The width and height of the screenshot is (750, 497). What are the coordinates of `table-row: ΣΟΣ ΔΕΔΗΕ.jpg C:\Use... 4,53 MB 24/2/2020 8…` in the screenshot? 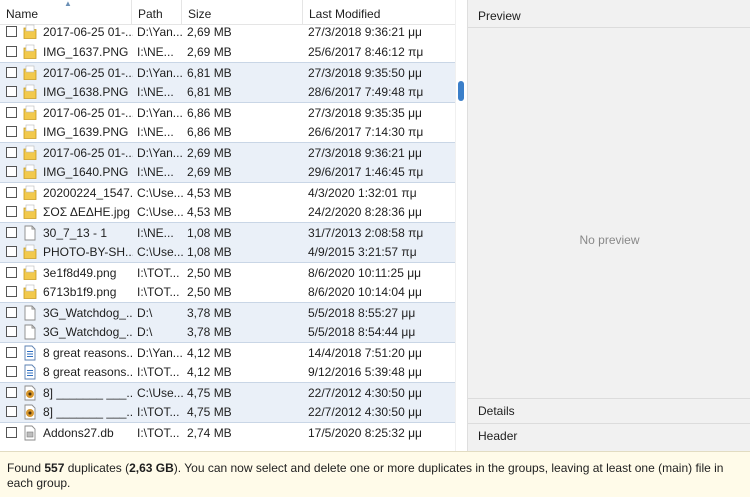 It's located at (227, 212).